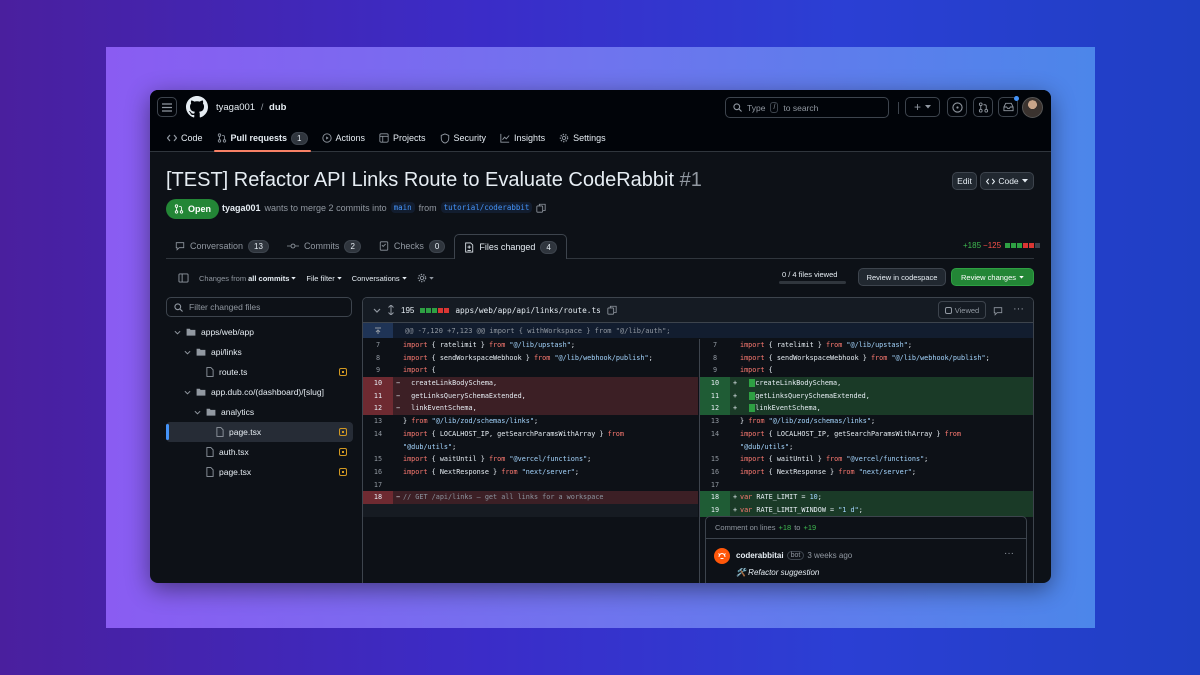 The height and width of the screenshot is (675, 1200). What do you see at coordinates (530, 409) in the screenshot?
I see `diff-line-deleted: 12− linkEventSchema,` at bounding box center [530, 409].